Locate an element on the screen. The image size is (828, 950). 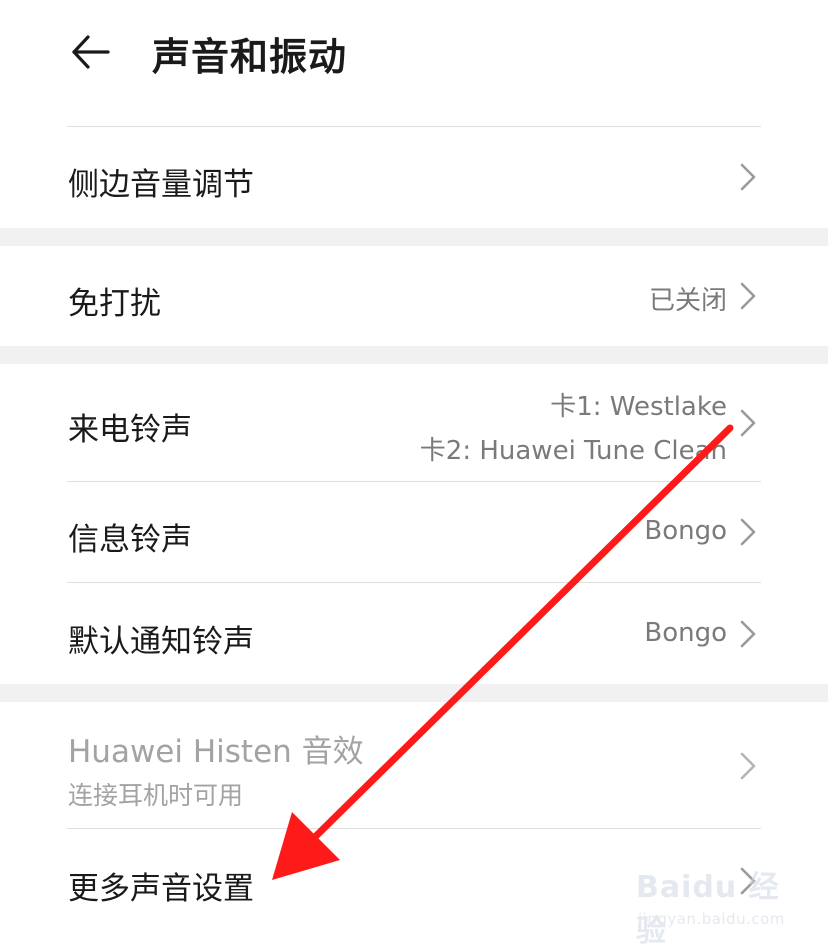
page-title: 声音和振动 is located at coordinates (250, 57).